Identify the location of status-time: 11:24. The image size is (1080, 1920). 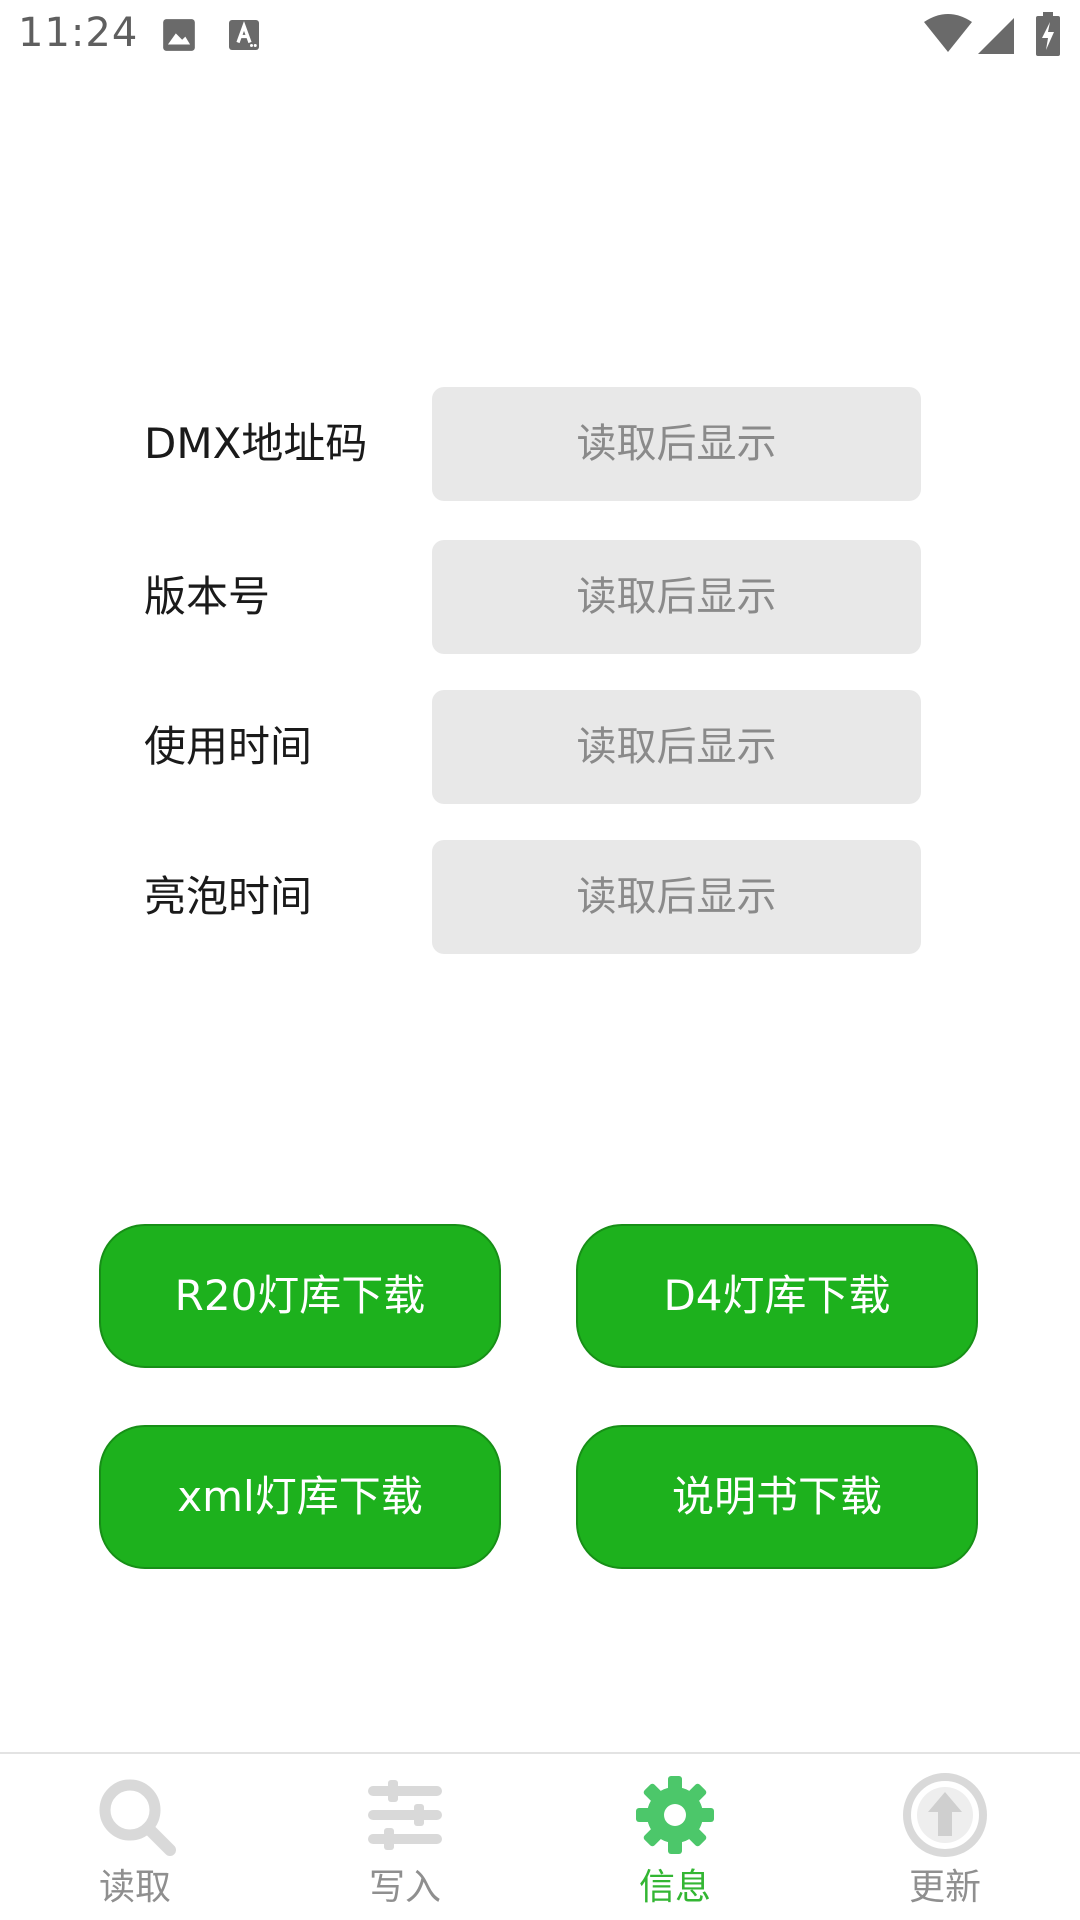
(78, 33).